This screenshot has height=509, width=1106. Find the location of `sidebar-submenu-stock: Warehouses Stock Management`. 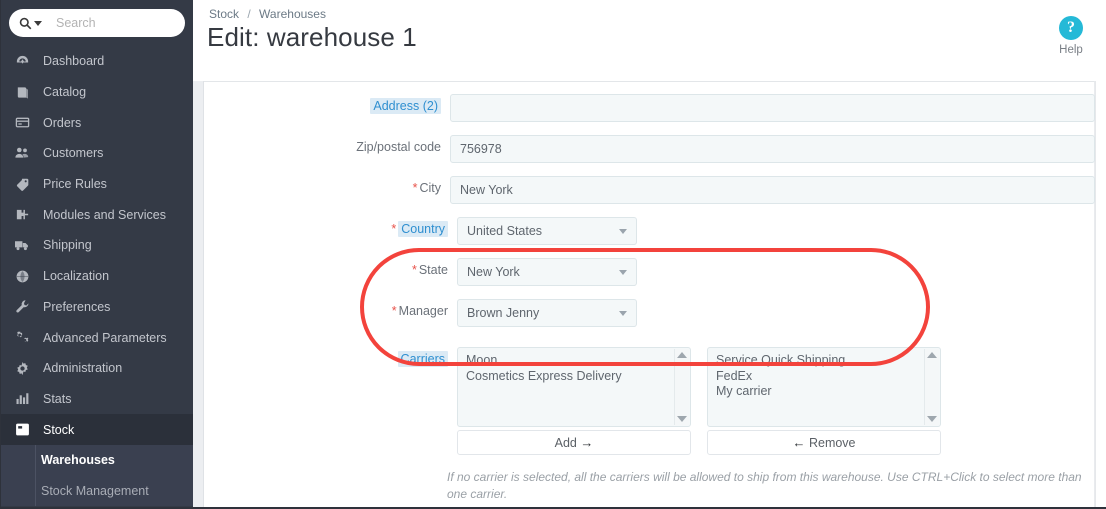

sidebar-submenu-stock: Warehouses Stock Management is located at coordinates (97, 475).